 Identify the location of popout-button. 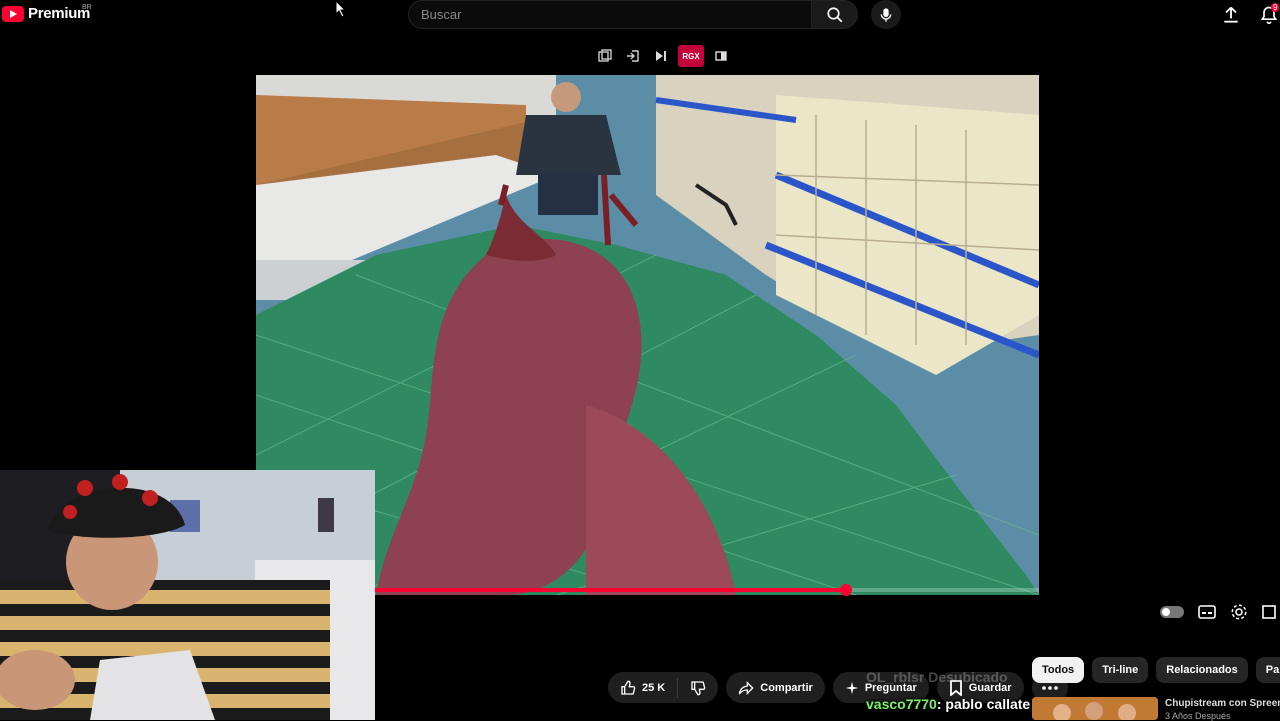
(605, 56).